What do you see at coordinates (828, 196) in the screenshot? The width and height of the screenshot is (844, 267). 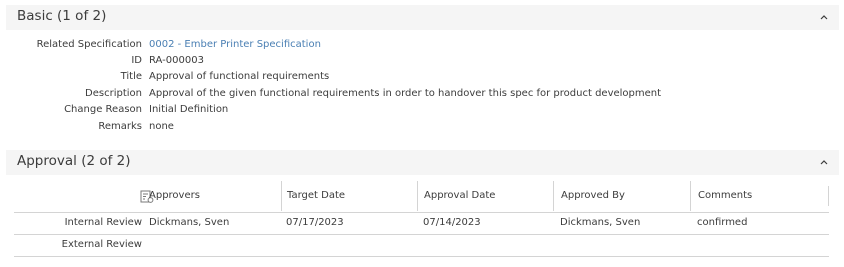 I see `column-divider` at bounding box center [828, 196].